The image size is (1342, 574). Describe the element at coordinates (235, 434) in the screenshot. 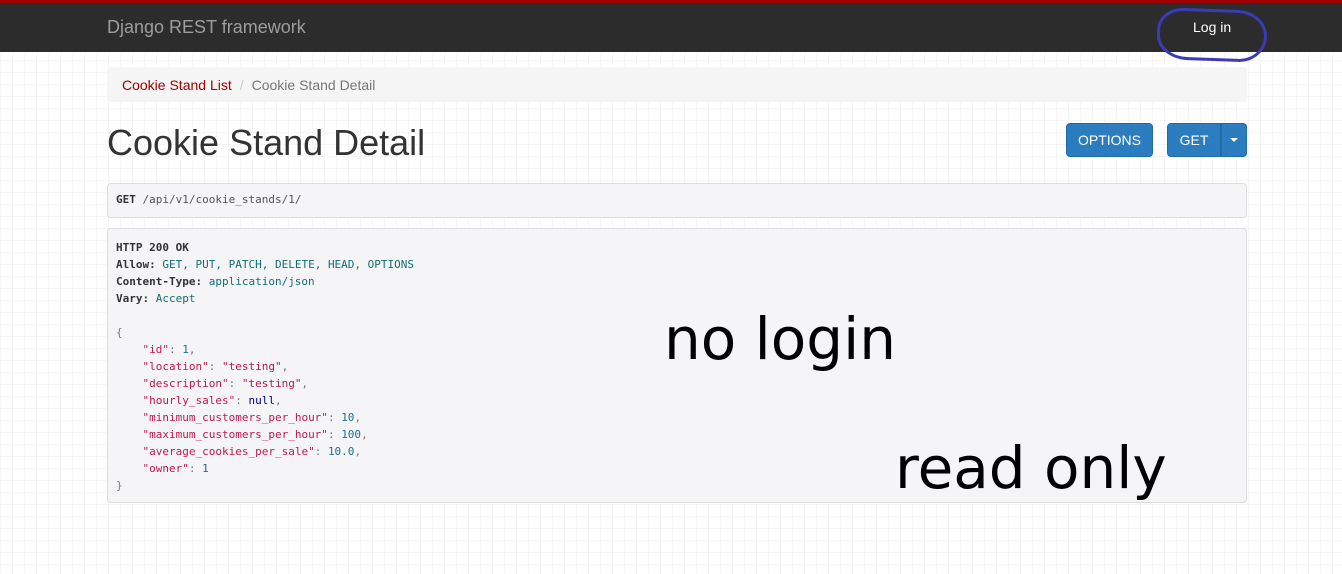

I see `json-key: "maximum_customers_per_hour"` at that location.